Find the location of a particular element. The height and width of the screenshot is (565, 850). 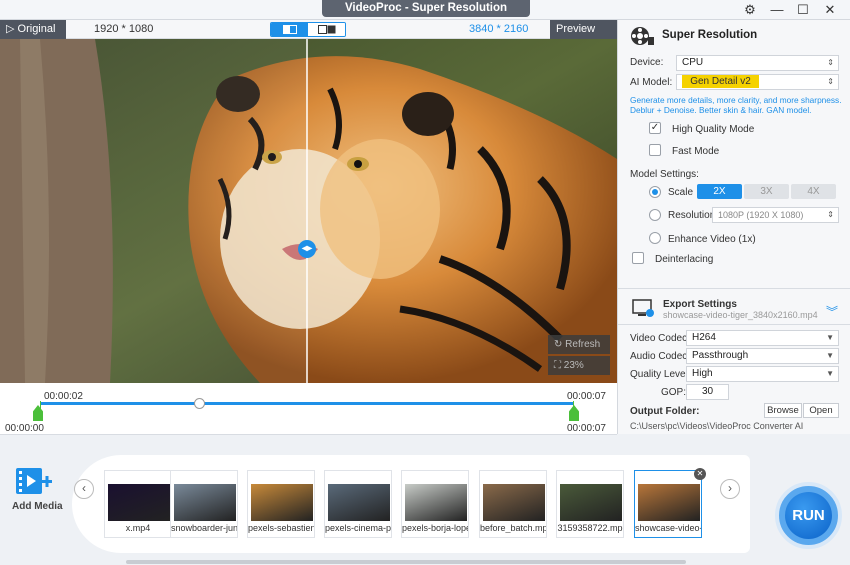

zoom-indicator: ⛶ 23% is located at coordinates (579, 365).